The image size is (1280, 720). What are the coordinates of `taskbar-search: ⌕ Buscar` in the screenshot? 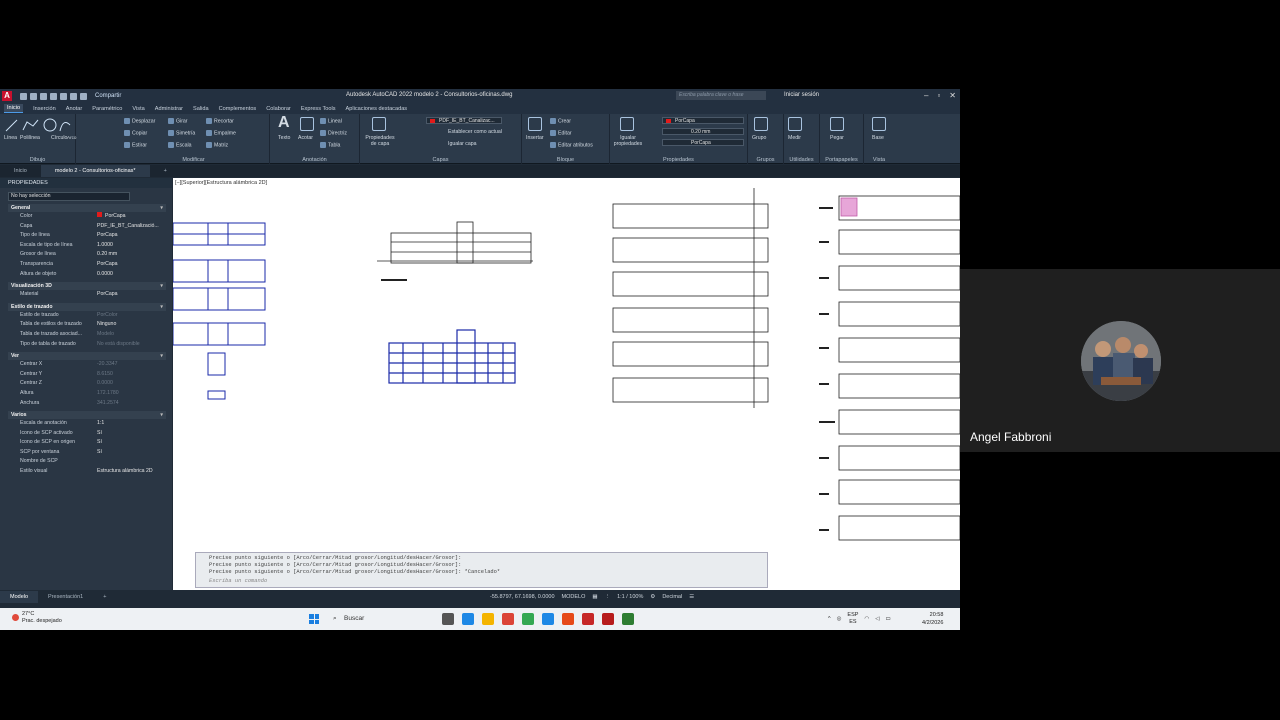 It's located at (381, 618).